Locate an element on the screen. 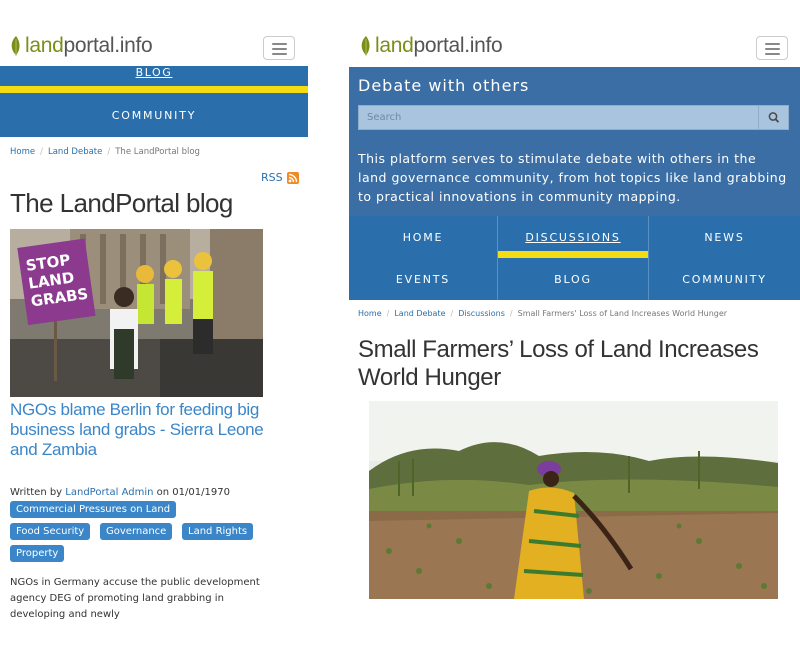 The height and width of the screenshot is (658, 800). search-form is located at coordinates (573, 117).